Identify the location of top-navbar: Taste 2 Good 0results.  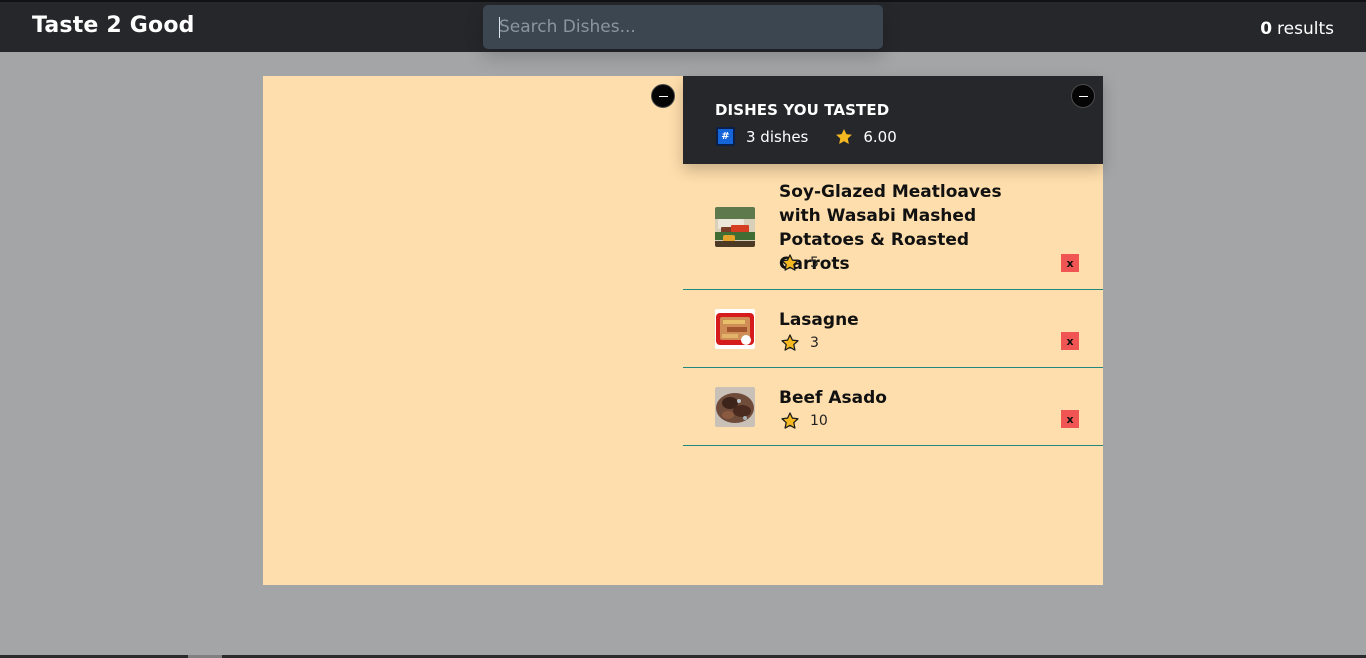
(683, 26).